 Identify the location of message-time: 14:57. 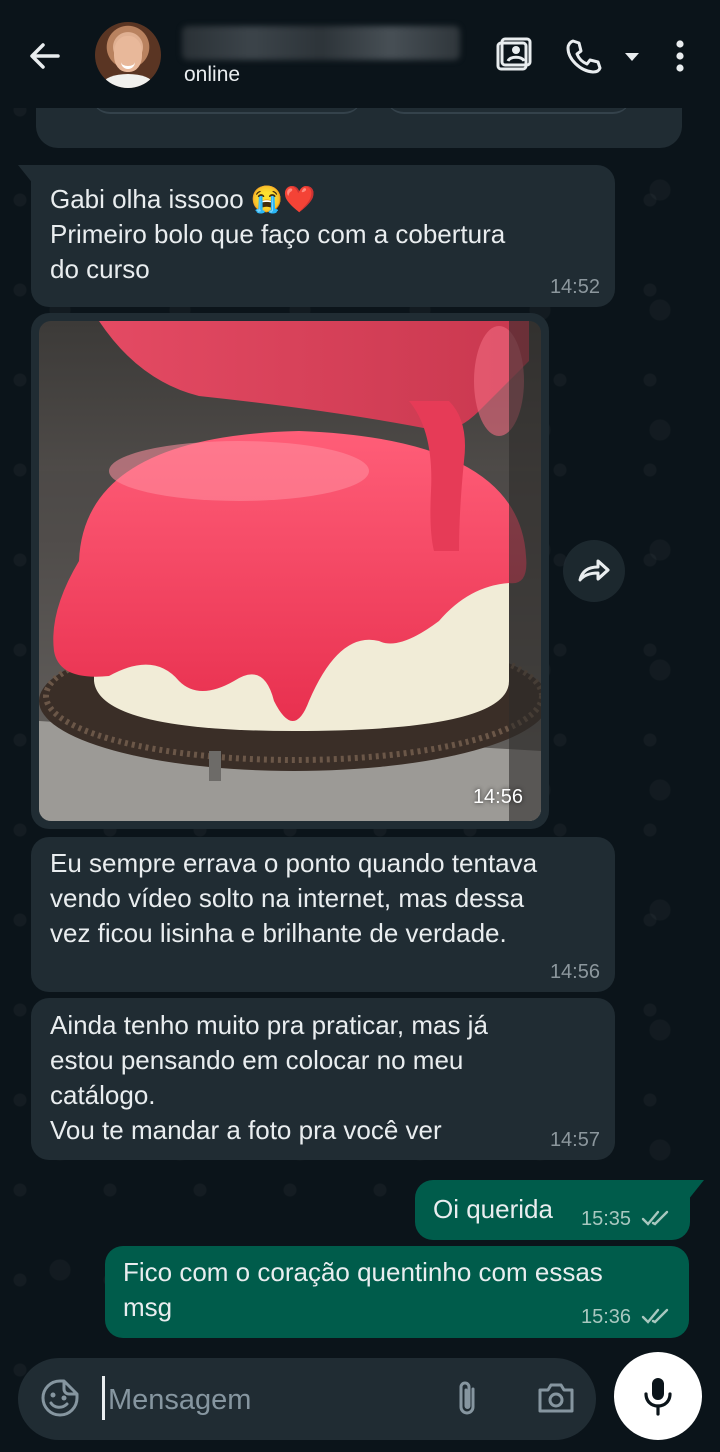
(574, 1140).